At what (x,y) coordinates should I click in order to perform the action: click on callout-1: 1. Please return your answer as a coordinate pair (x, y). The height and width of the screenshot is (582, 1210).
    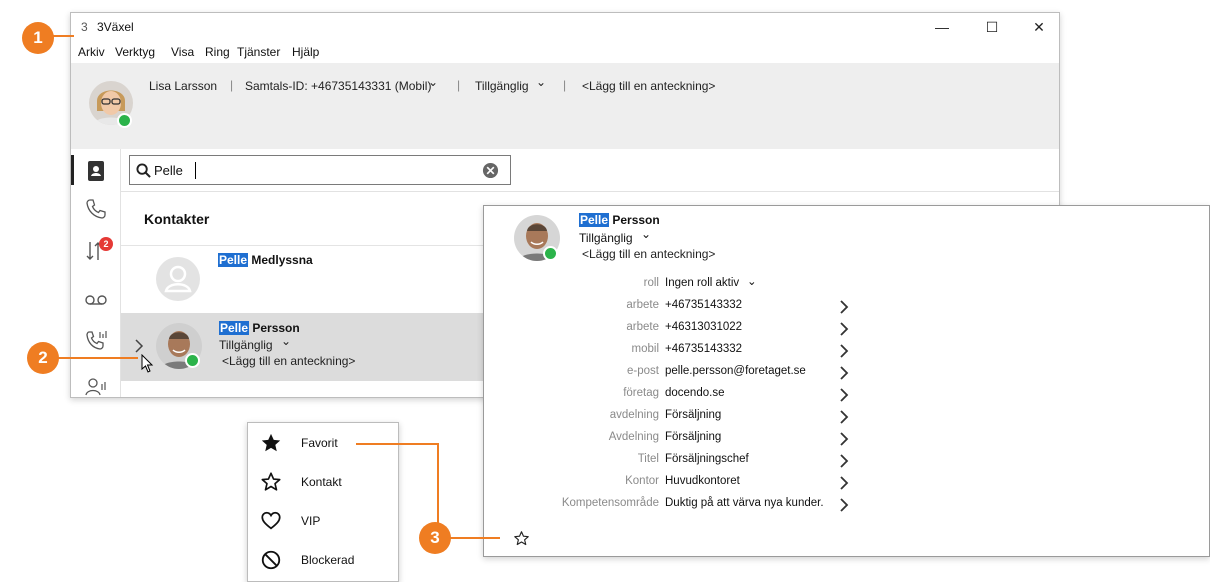
    Looking at the image, I should click on (38, 38).